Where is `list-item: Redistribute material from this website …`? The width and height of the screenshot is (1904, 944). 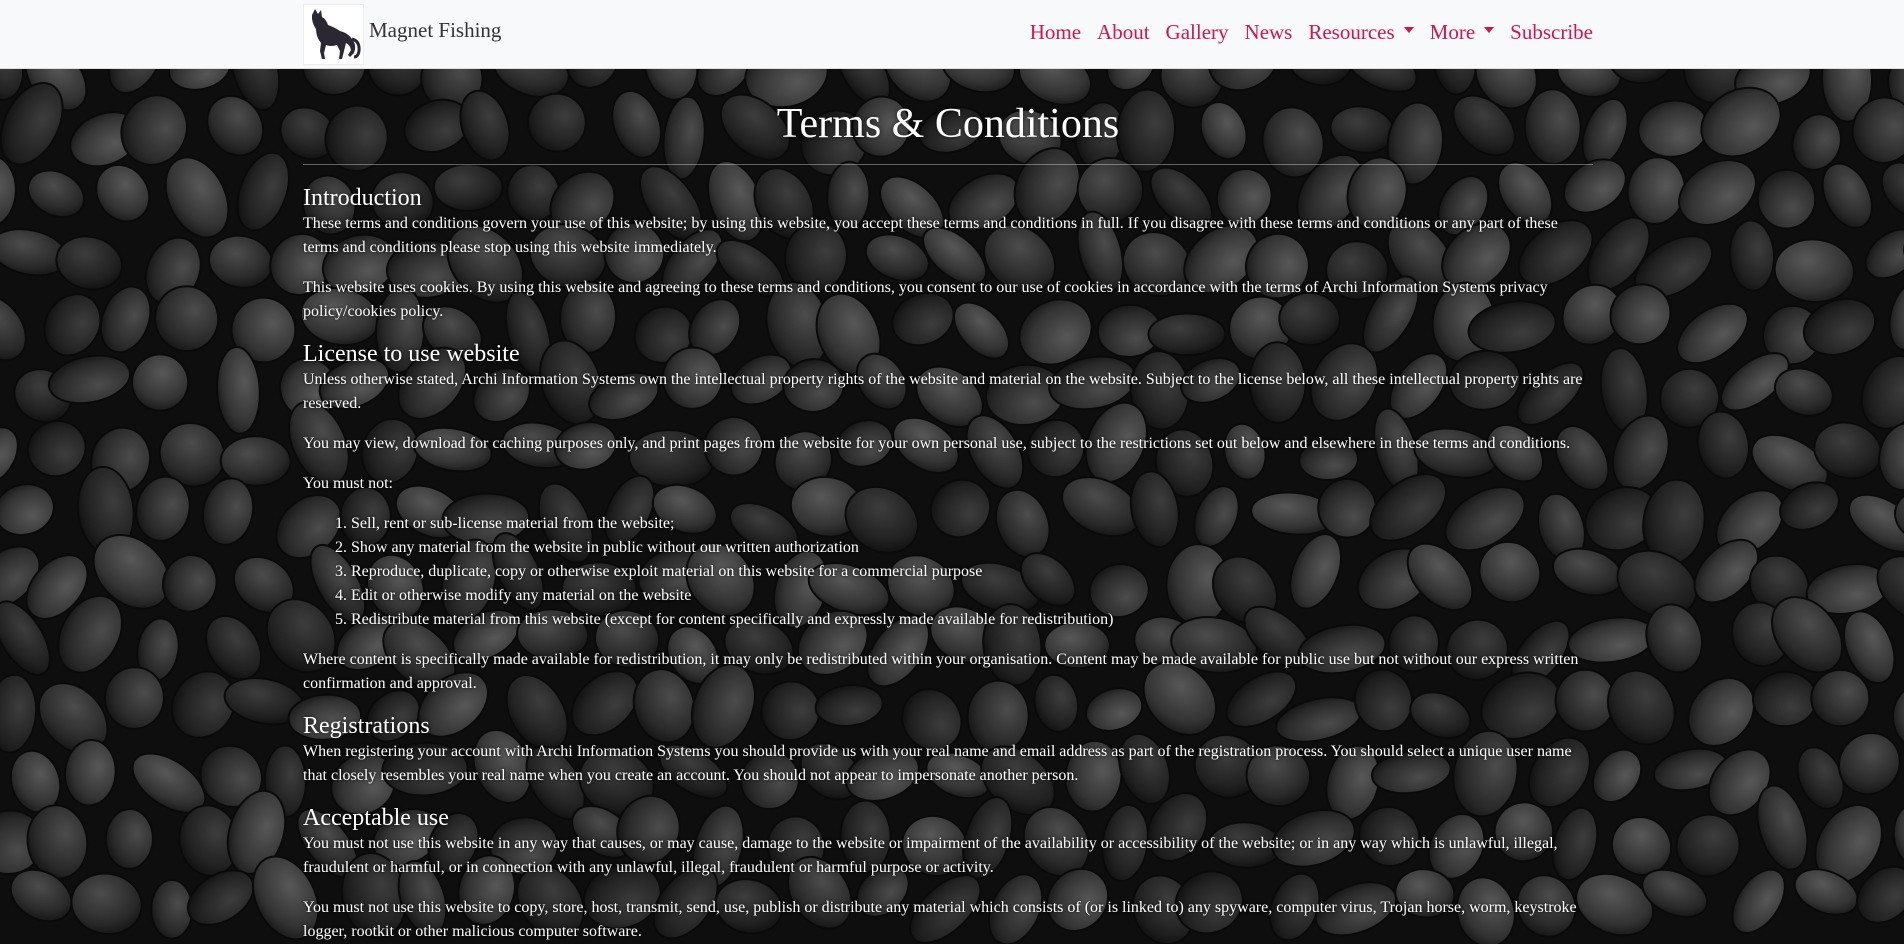 list-item: Redistribute material from this website … is located at coordinates (972, 620).